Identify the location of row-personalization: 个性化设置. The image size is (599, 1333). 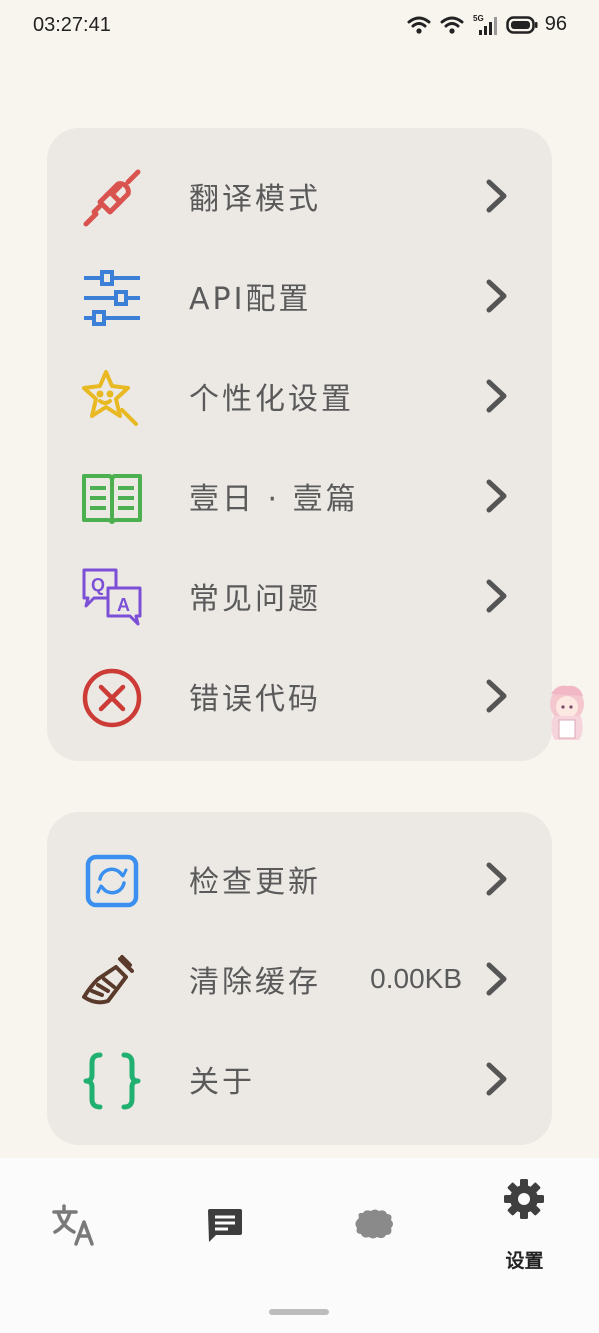
(299, 396).